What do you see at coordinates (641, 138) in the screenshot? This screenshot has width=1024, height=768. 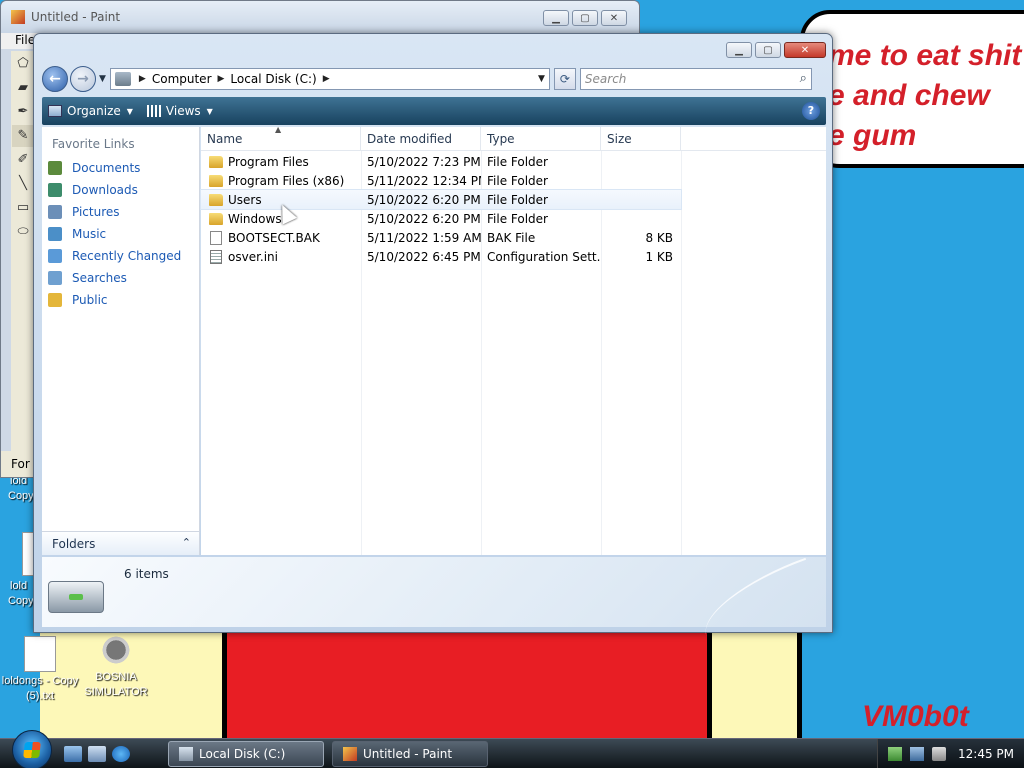 I see `column-header-size: Size` at bounding box center [641, 138].